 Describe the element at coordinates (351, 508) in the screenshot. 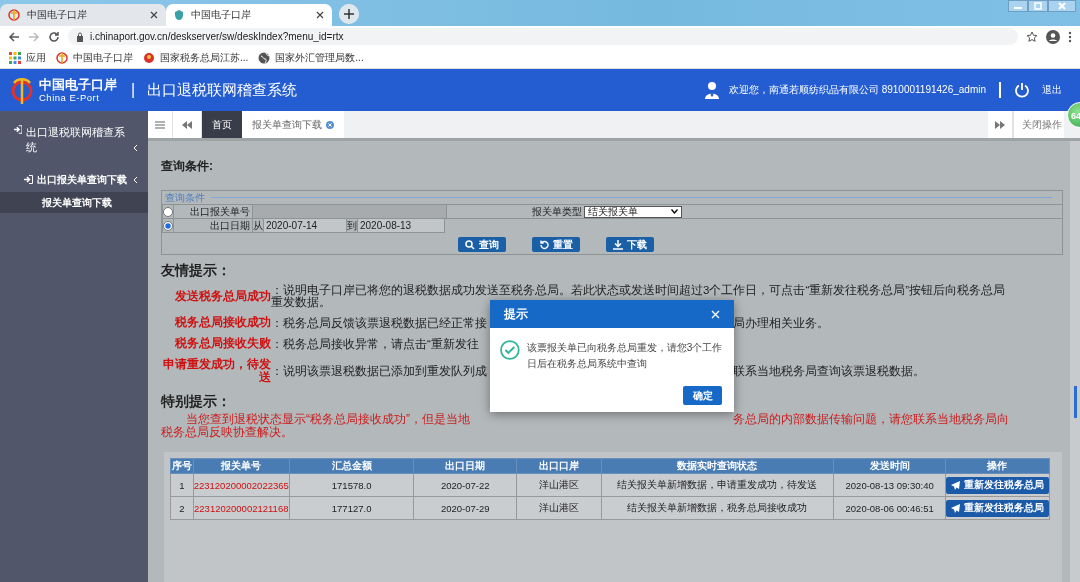

I see `table-cell: 177127.0` at that location.